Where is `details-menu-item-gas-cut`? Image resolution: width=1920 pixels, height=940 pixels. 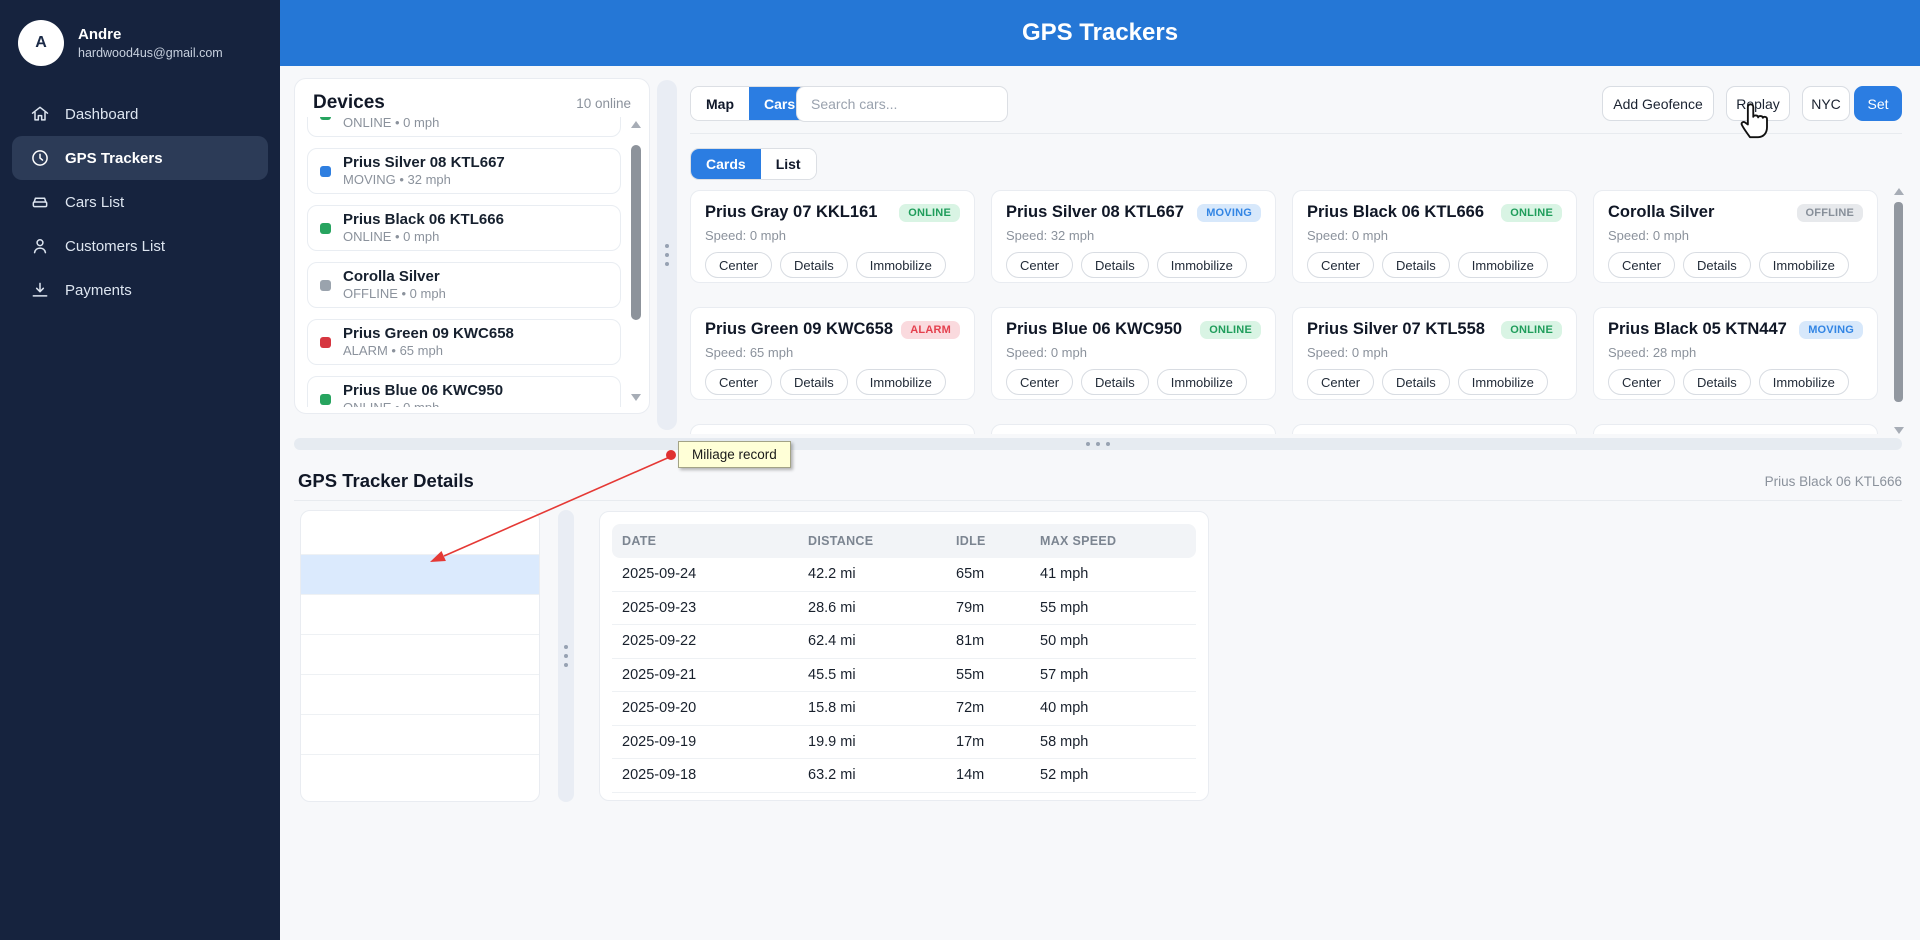 details-menu-item-gas-cut is located at coordinates (420, 655).